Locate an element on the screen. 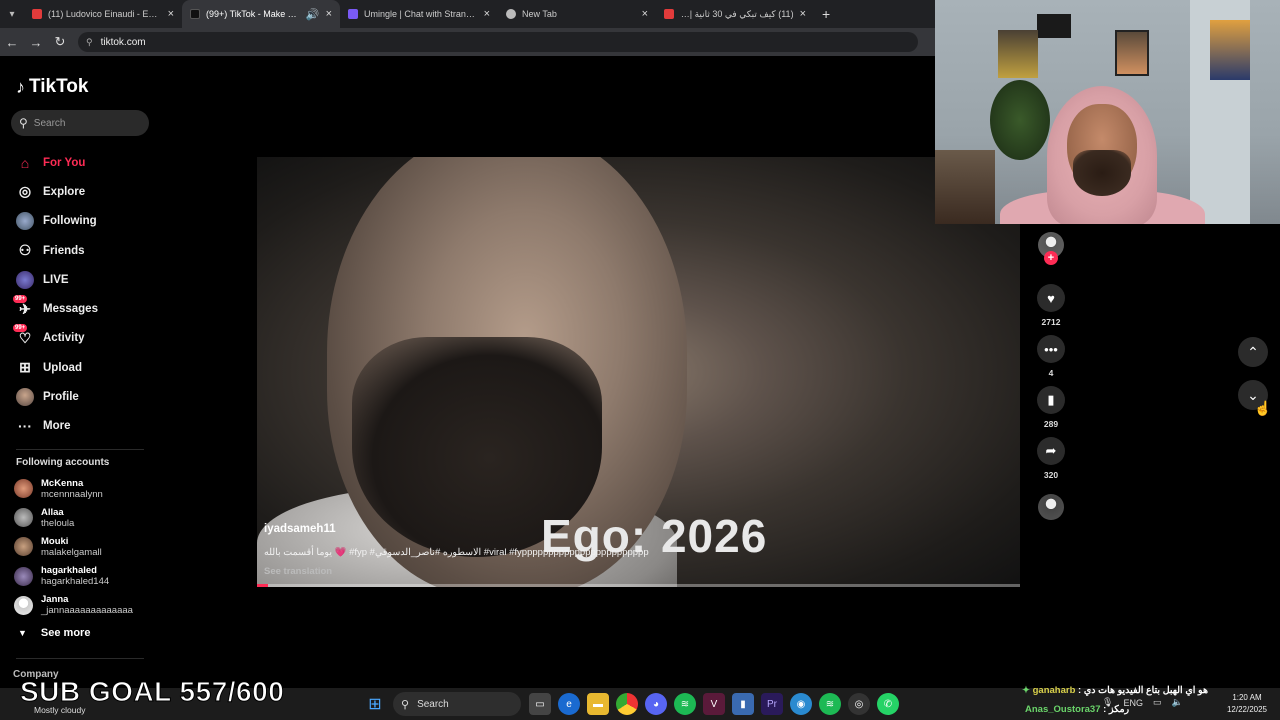 Image resolution: width=1280 pixels, height=720 pixels. browser-tab-active: (99+) TikTok - Make Your Day 🔊 × is located at coordinates (261, 14).